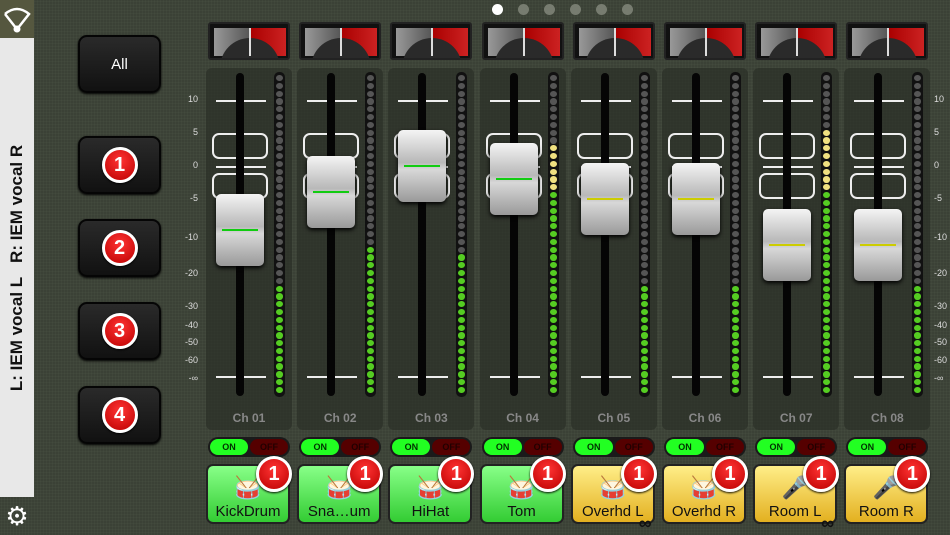 This screenshot has height=535, width=950. What do you see at coordinates (340, 490) in the screenshot?
I see `instrument-button: 🥁 Sna…um 1` at bounding box center [340, 490].